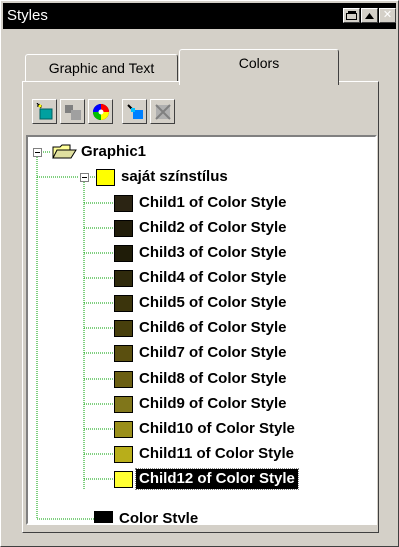  I want to click on delete-style-icon, so click(162, 111).